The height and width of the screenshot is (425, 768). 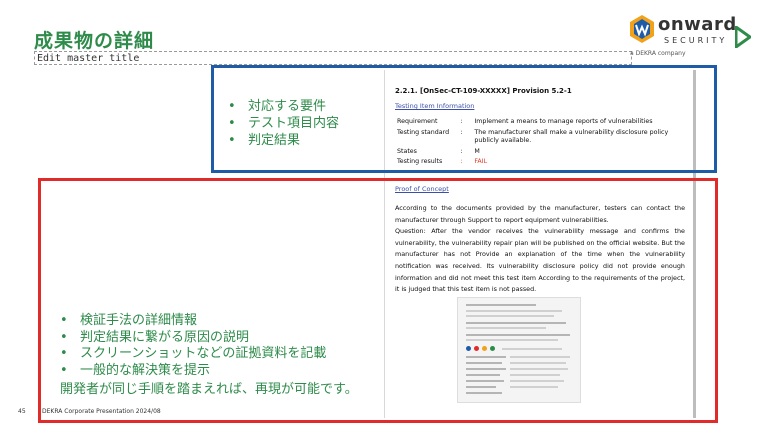 I want to click on logo-sub: SECURITY, so click(x=696, y=40).